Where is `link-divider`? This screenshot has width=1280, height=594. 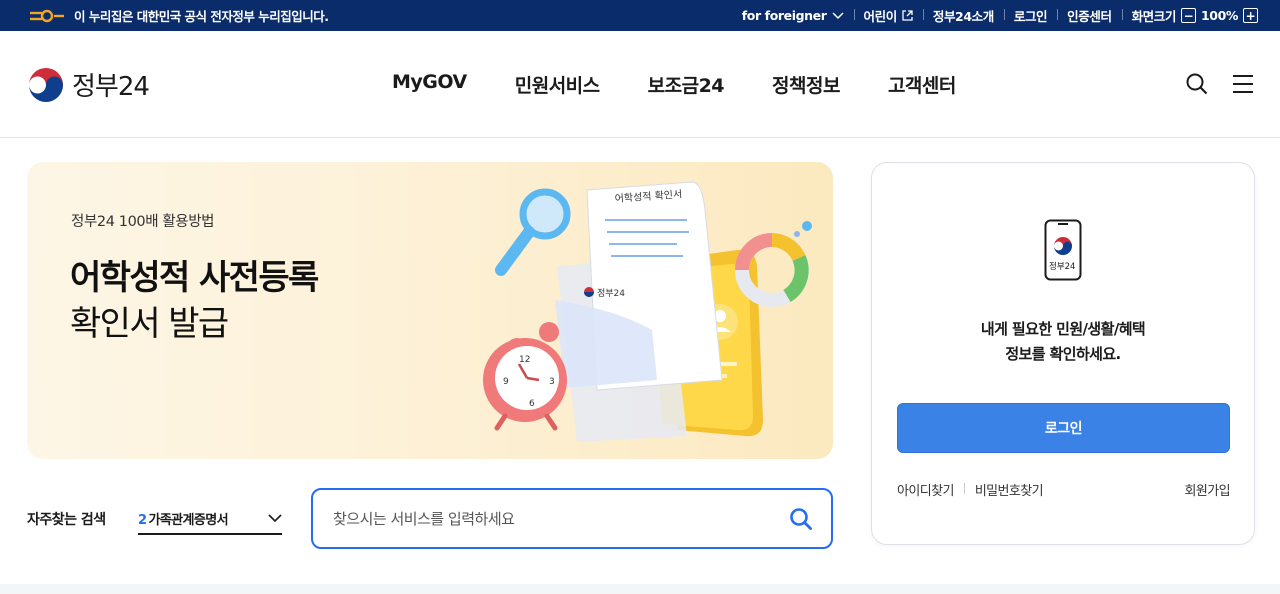
link-divider is located at coordinates (964, 488).